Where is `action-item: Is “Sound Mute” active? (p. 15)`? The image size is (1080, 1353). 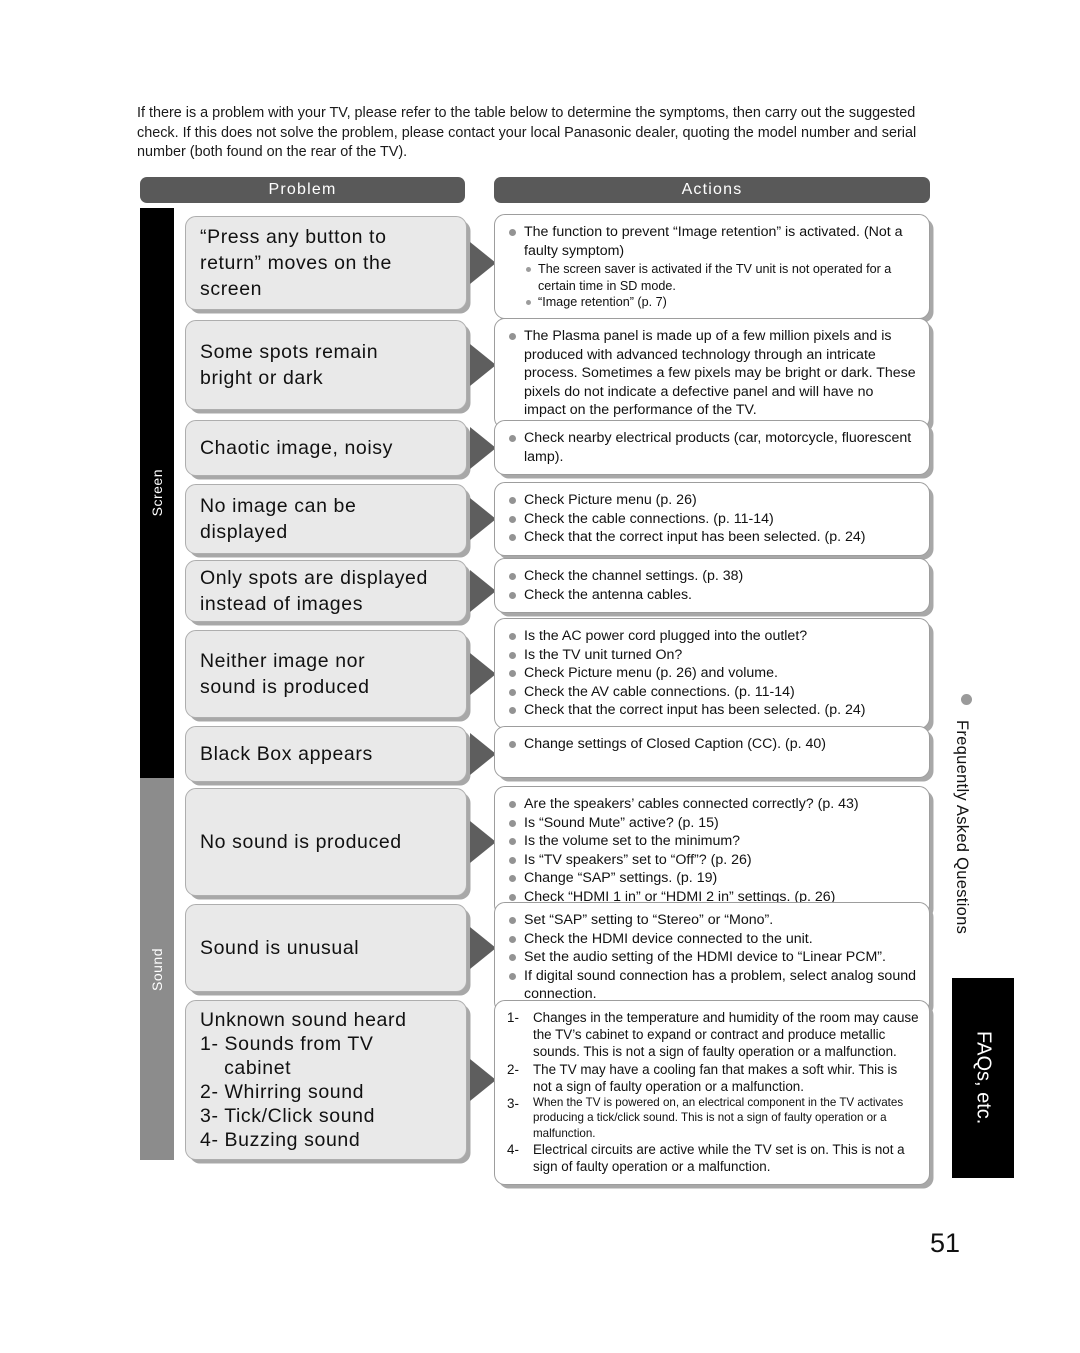
action-item: Is “Sound Mute” active? (p. 15) is located at coordinates (713, 823).